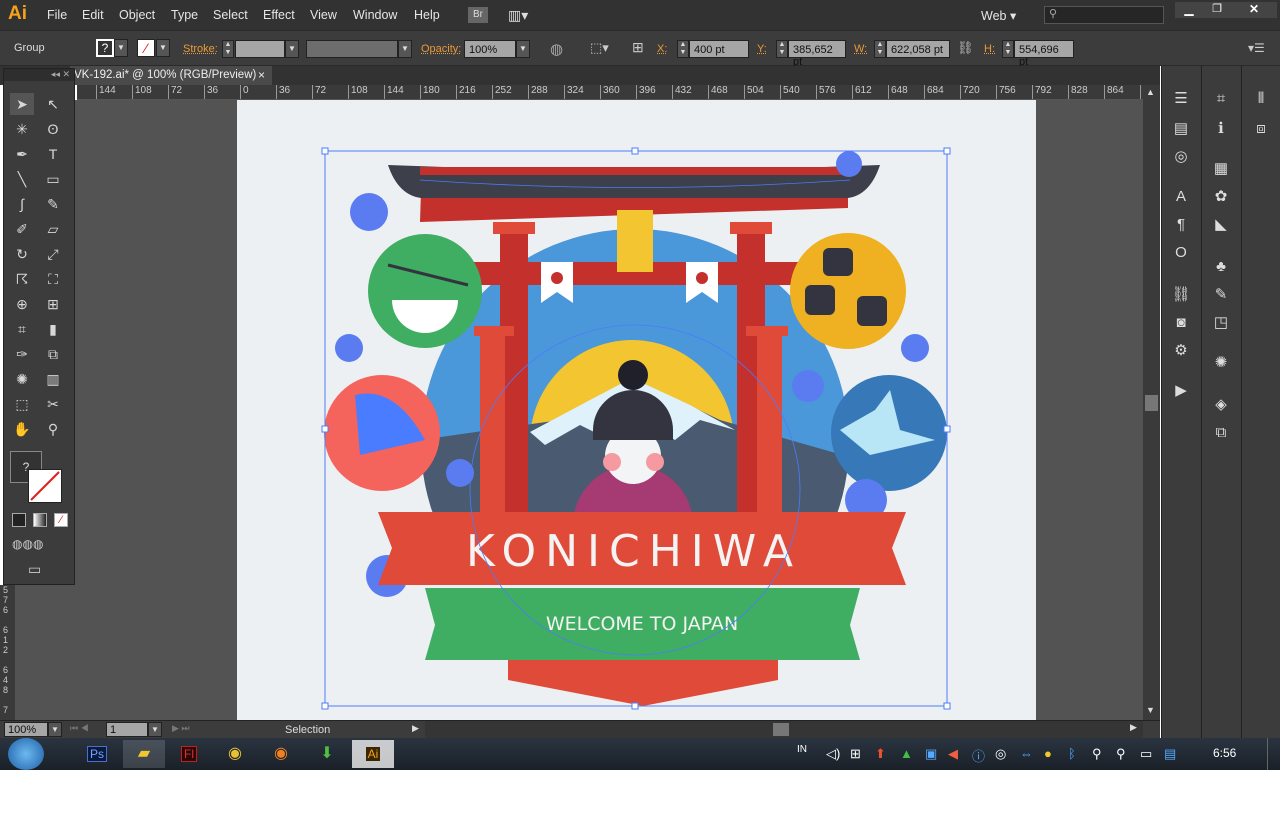 This screenshot has width=1280, height=834. What do you see at coordinates (978, 755) in the screenshot?
I see `info-tray-icon: ⓘ` at bounding box center [978, 755].